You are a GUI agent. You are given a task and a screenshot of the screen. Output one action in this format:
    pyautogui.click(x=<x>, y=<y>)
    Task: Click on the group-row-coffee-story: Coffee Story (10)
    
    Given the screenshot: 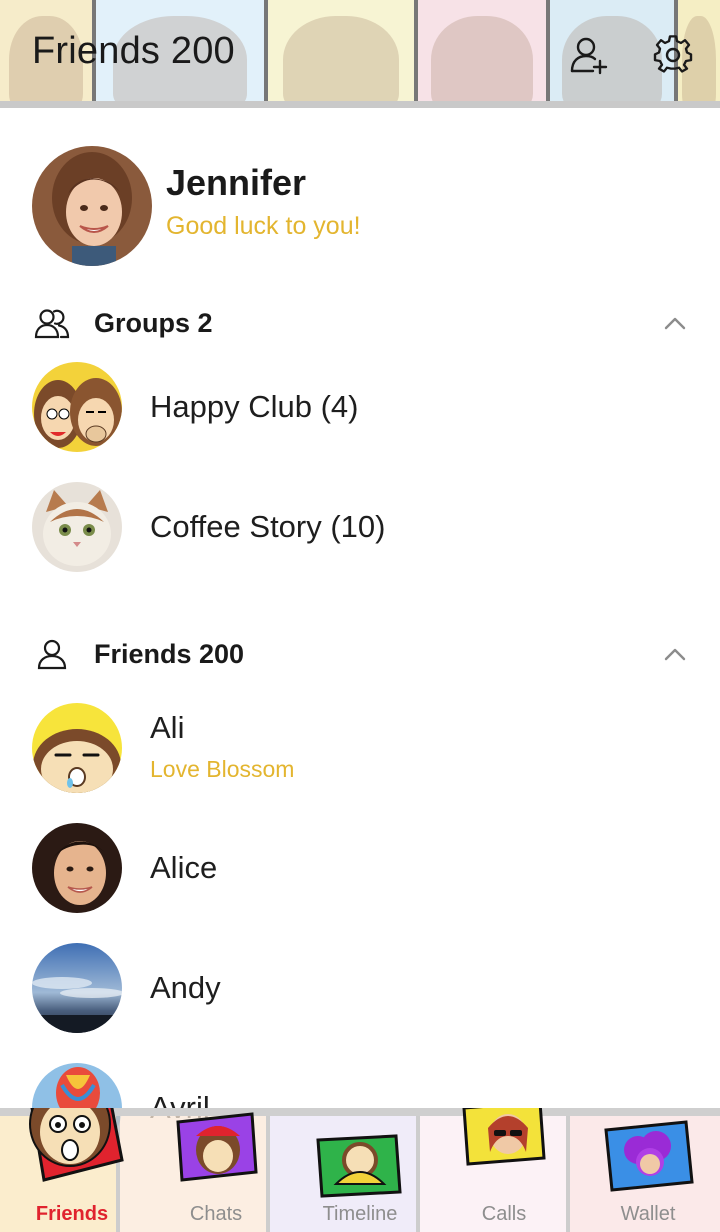 What is the action you would take?
    pyautogui.click(x=362, y=527)
    